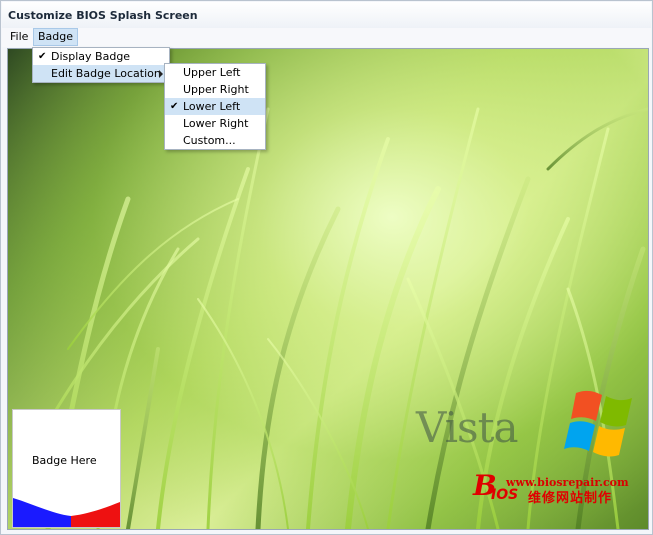 The width and height of the screenshot is (653, 535). I want to click on menu-item-label: Display Badge, so click(91, 56).